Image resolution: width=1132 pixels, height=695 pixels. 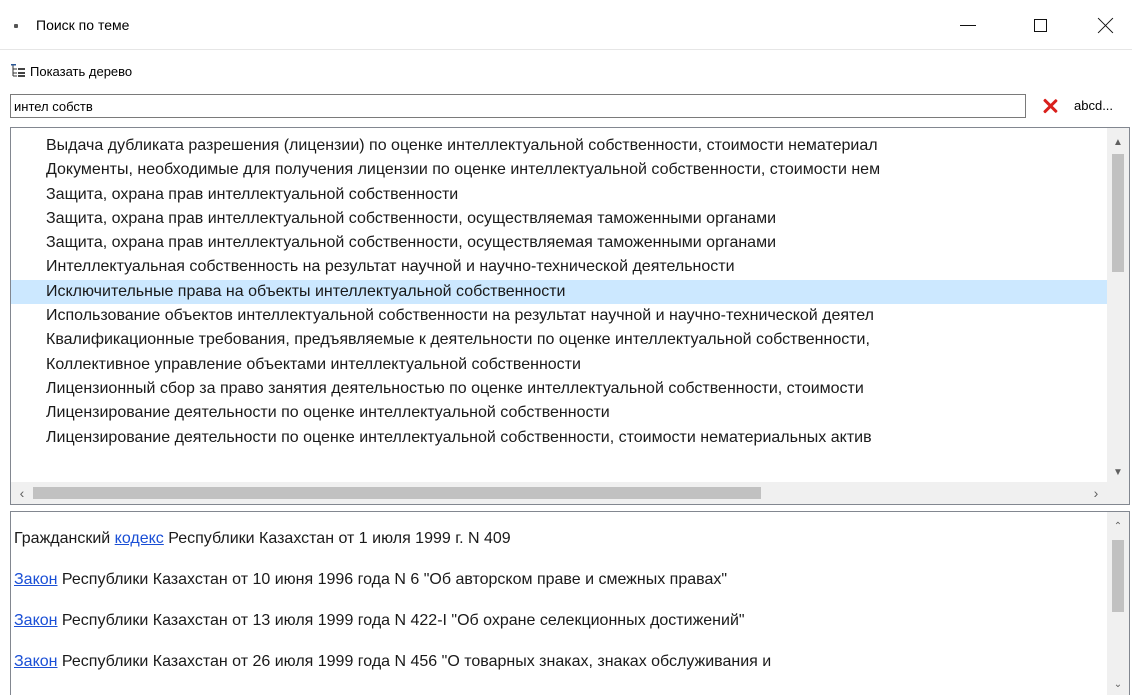 I want to click on topic-vertical-scrollbar: ▲ ▼, so click(x=1118, y=305).